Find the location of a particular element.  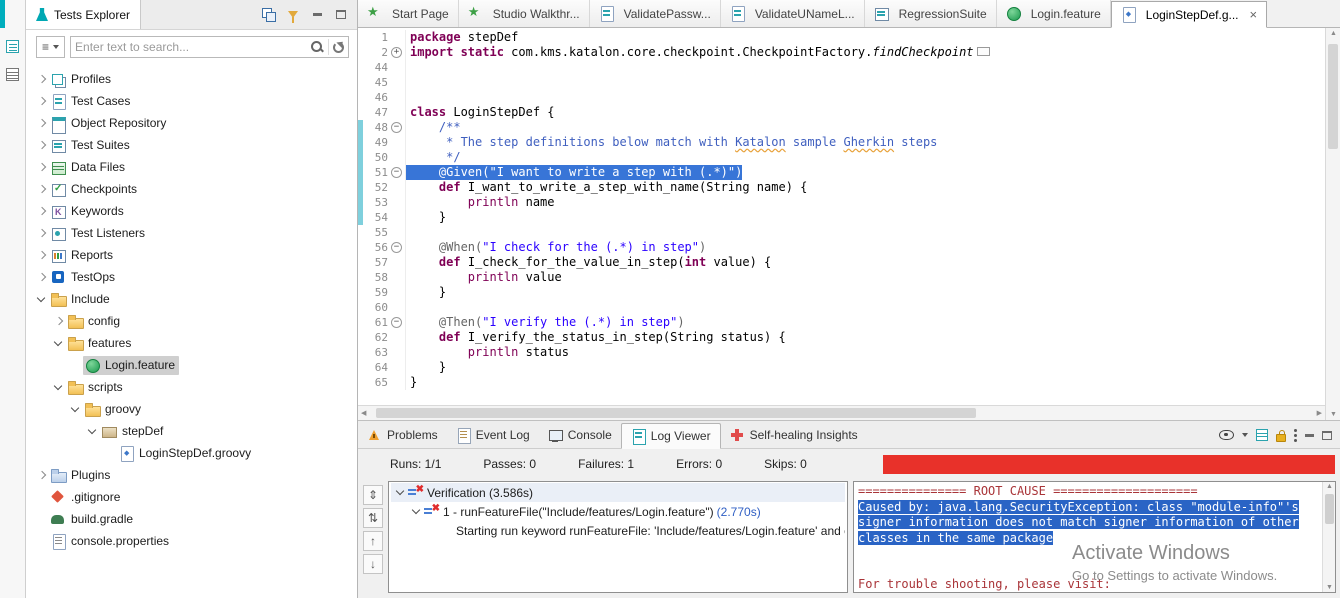

tree-item-test-suites: Test Suites is located at coordinates (191, 145).